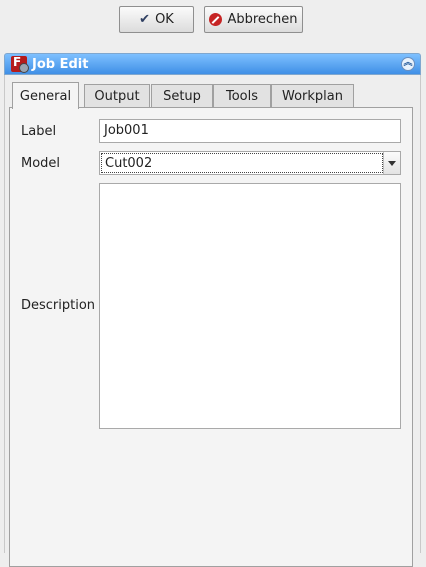 This screenshot has height=567, width=426. What do you see at coordinates (164, 19) in the screenshot?
I see `ok-button-label: OK` at bounding box center [164, 19].